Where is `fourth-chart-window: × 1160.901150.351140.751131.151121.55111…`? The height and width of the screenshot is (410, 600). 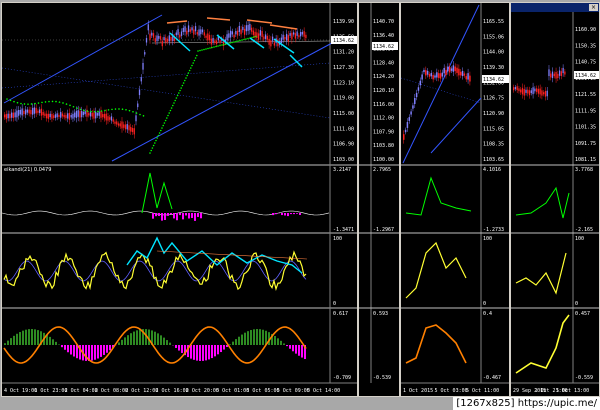 fourth-chart-window: × 1160.901150.351140.751131.151121.55111… is located at coordinates (555, 199).